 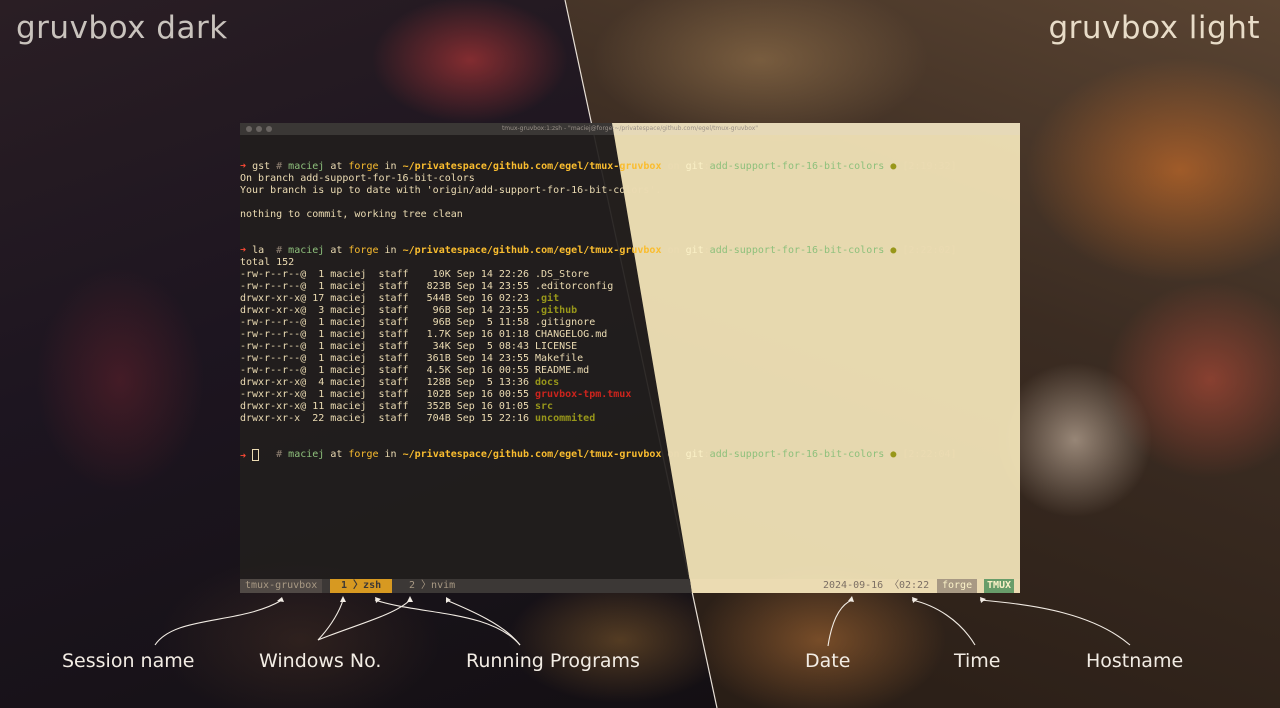 What do you see at coordinates (565, 322) in the screenshot?
I see `listing-filename: .gitignore` at bounding box center [565, 322].